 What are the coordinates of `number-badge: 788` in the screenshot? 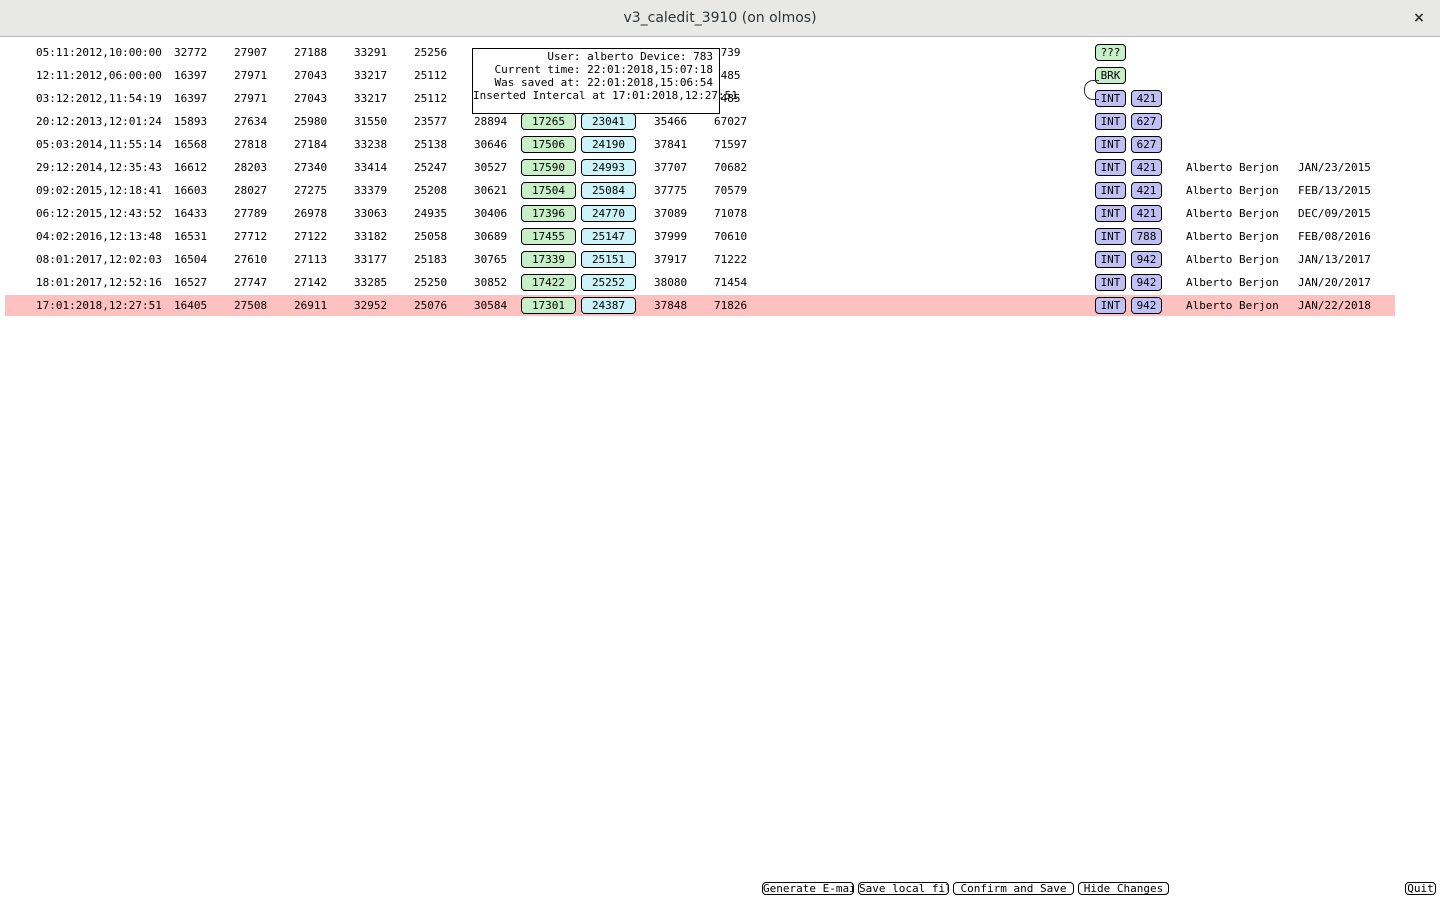 It's located at (1146, 236).